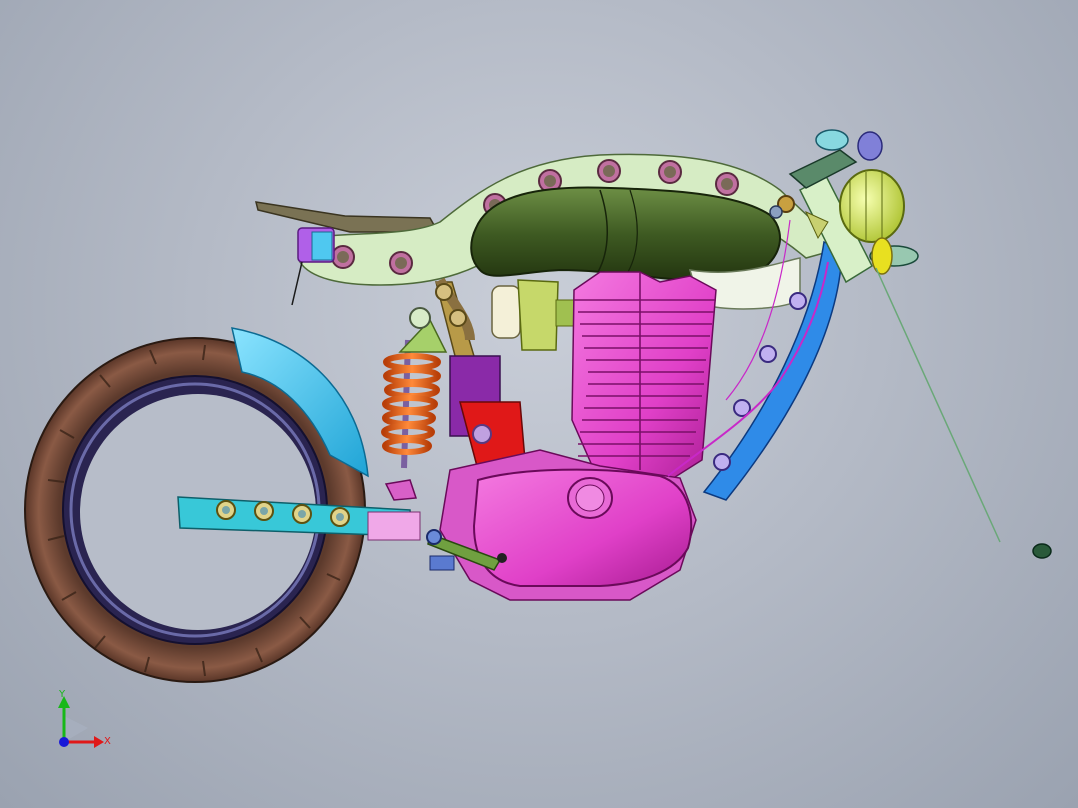 This screenshot has width=1078, height=808. I want to click on fuel-tank, so click(625, 234).